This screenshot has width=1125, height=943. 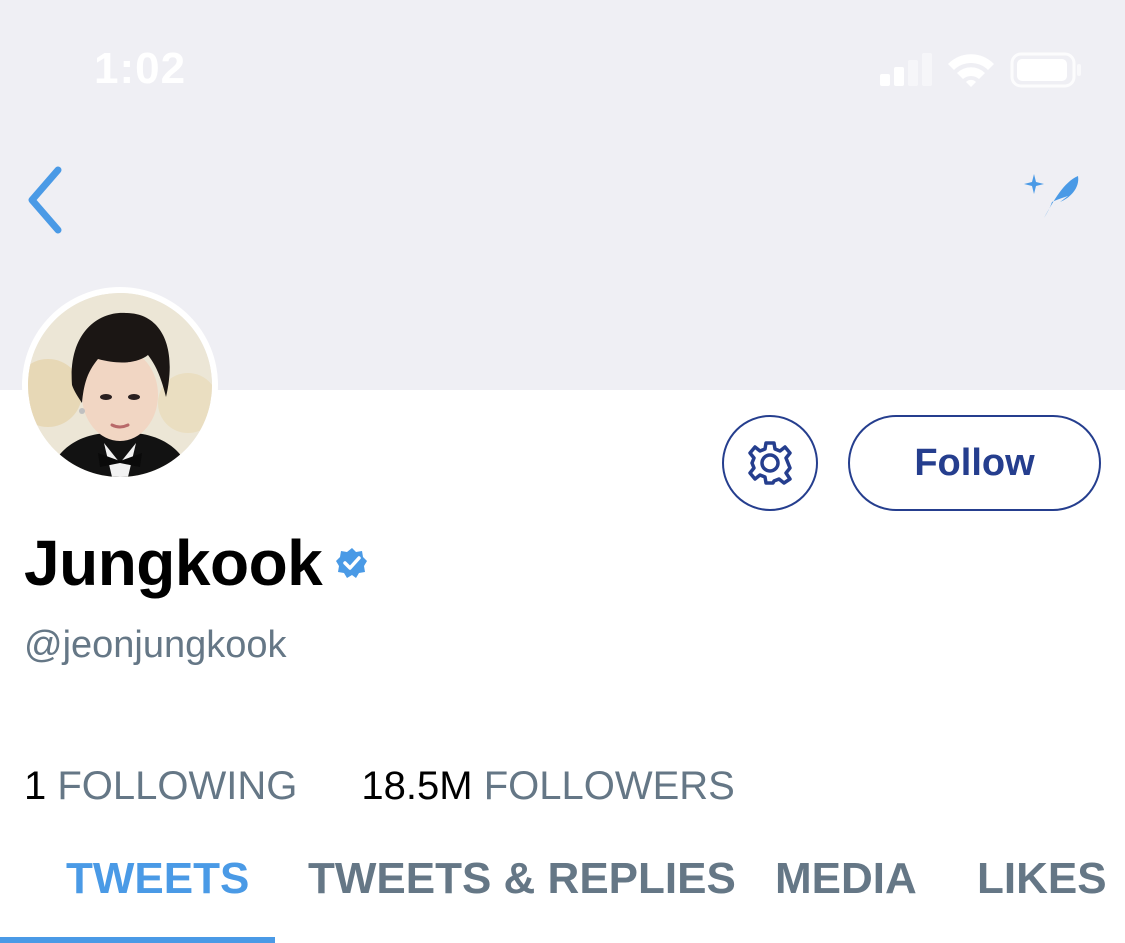 I want to click on followers-stat: 18.5M FOLLOWERS, so click(x=547, y=786).